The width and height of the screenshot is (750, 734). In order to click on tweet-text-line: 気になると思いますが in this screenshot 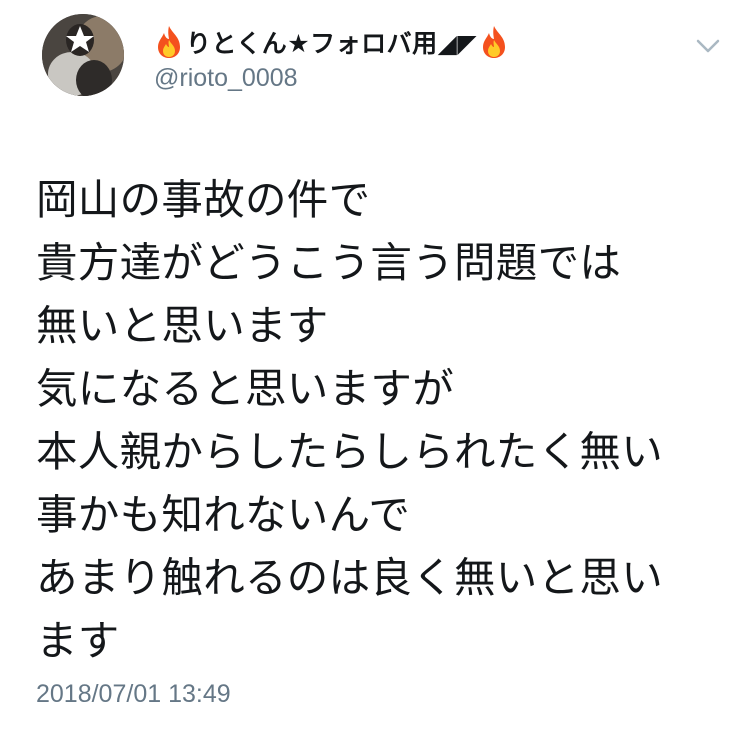, I will do `click(245, 388)`.